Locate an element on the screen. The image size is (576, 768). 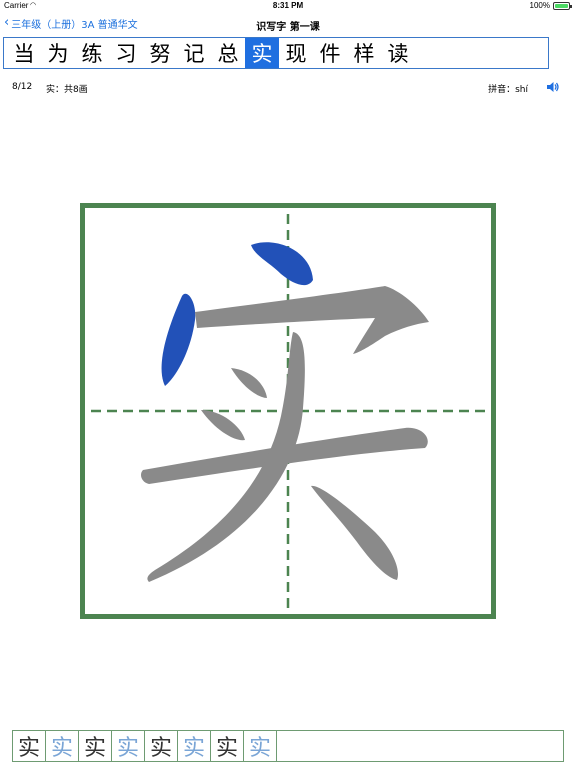
character-item: 现 is located at coordinates (296, 53).